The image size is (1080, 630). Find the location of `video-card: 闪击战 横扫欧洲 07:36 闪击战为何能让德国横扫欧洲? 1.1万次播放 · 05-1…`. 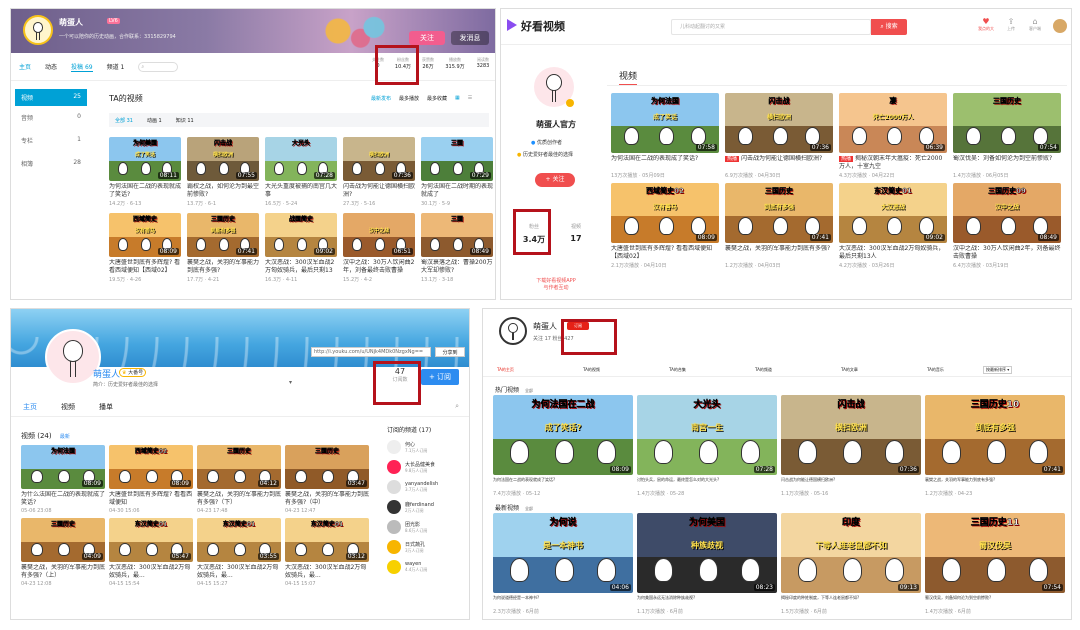

video-card: 闪击战 横扫欧洲 07:36 闪击战为何能让德国横扫欧洲? 1.1万次播放 · 05-1… is located at coordinates (851, 446).